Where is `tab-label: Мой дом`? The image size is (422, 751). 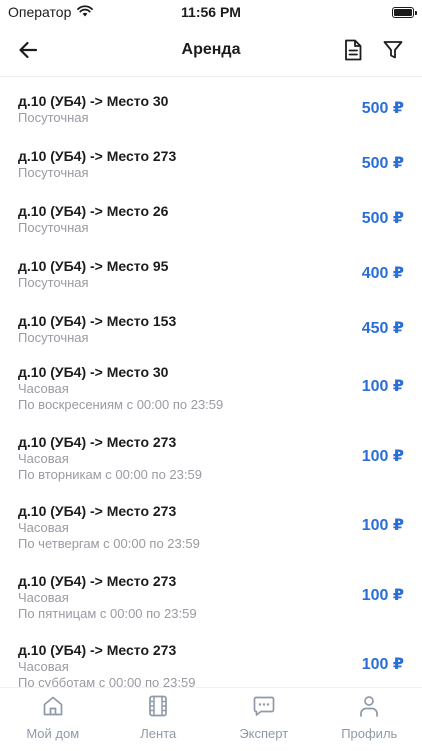
tab-label: Мой дом is located at coordinates (52, 733).